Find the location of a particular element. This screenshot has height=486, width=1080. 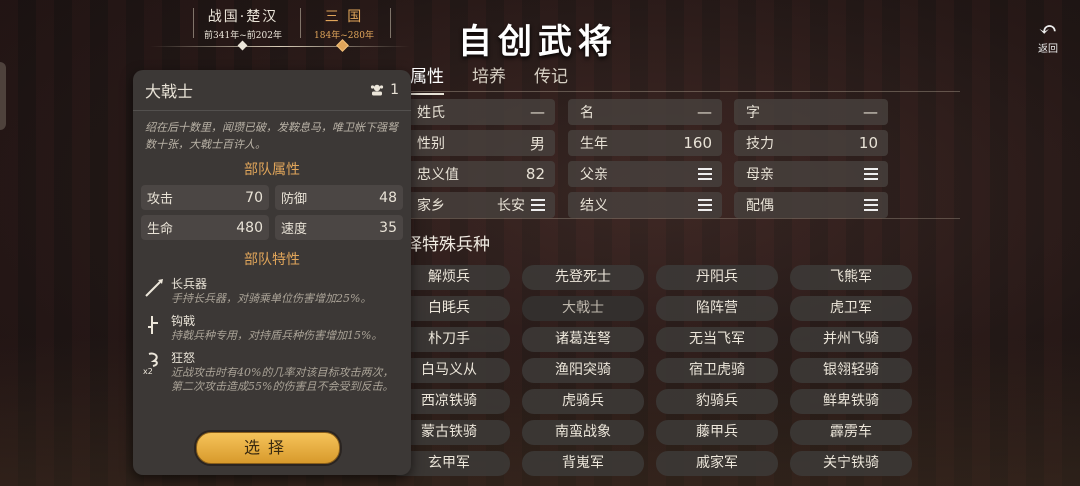

unit-option: 诸葛连弩 is located at coordinates (583, 339).